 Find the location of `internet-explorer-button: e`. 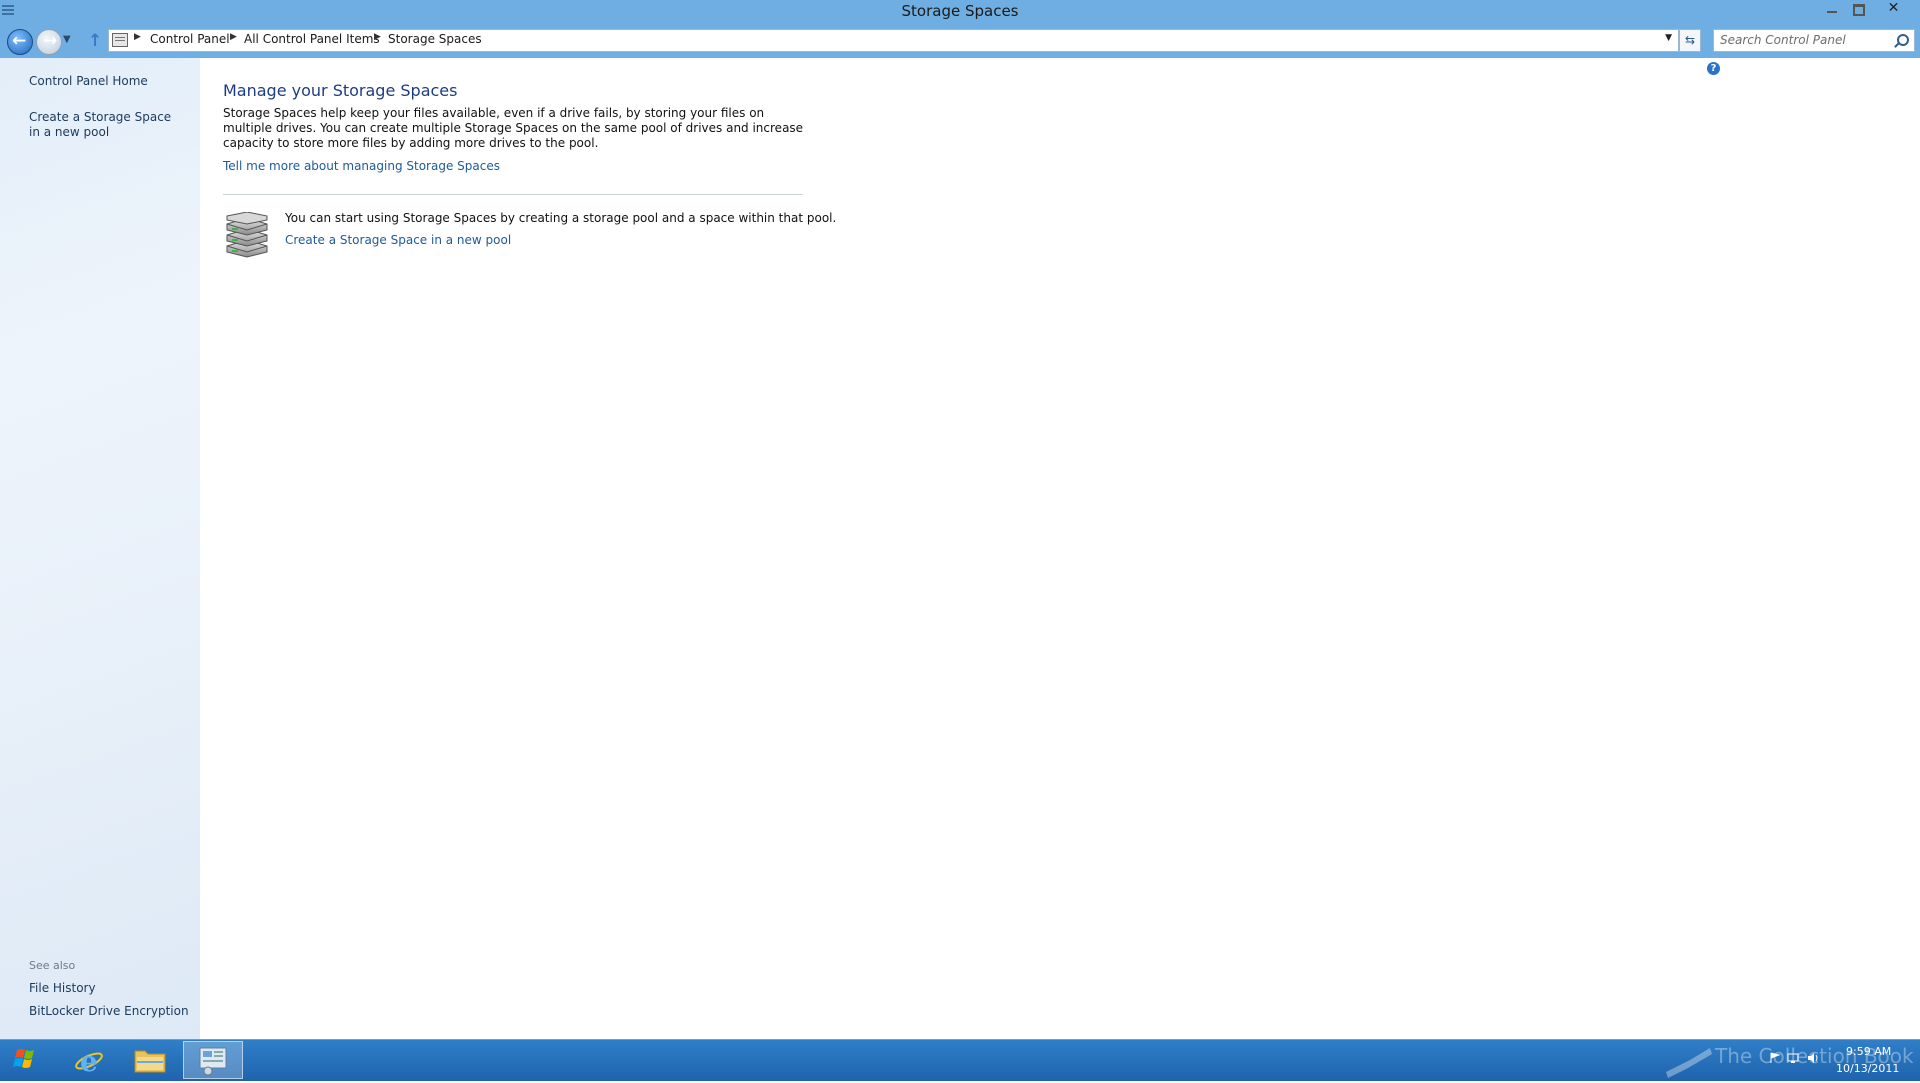

internet-explorer-button: e is located at coordinates (89, 1060).